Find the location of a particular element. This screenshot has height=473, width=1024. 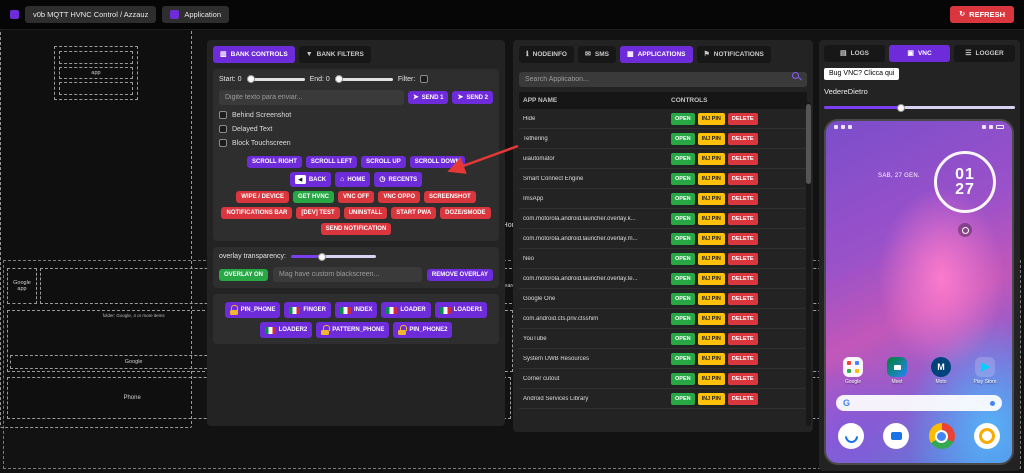

wireframe-widget-row: app is located at coordinates (96, 73).